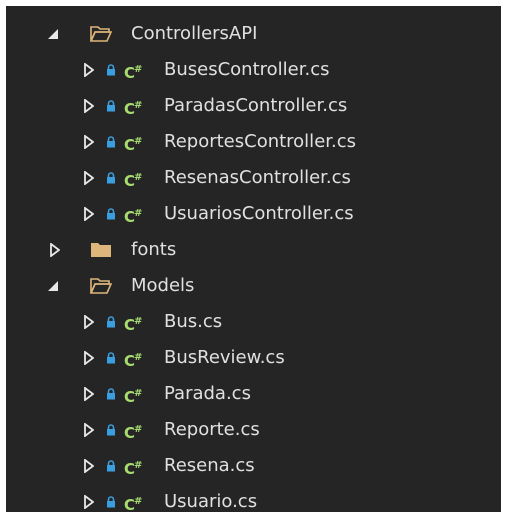 The image size is (507, 518). I want to click on tree-item-csfile: C# Parada.cs, so click(253, 394).